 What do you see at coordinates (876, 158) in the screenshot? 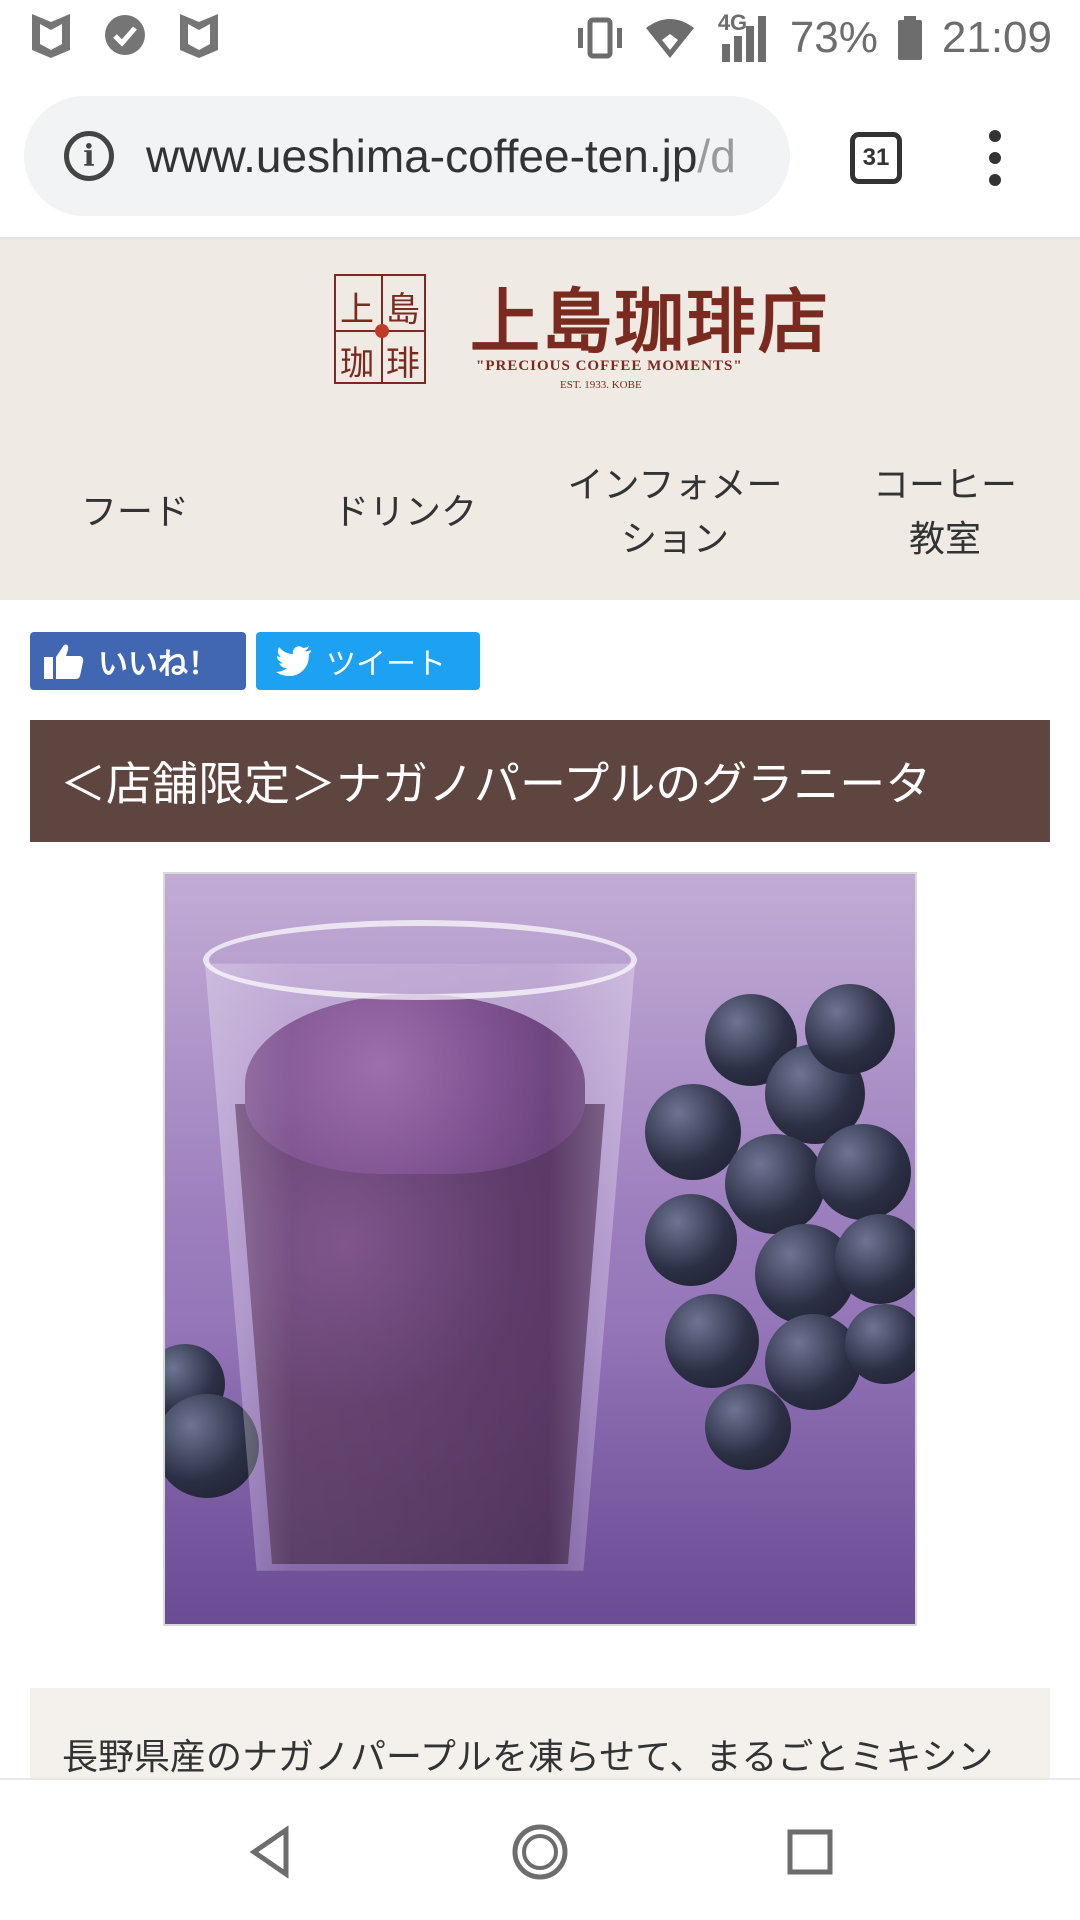
I see `tab-switcher-button: 31` at bounding box center [876, 158].